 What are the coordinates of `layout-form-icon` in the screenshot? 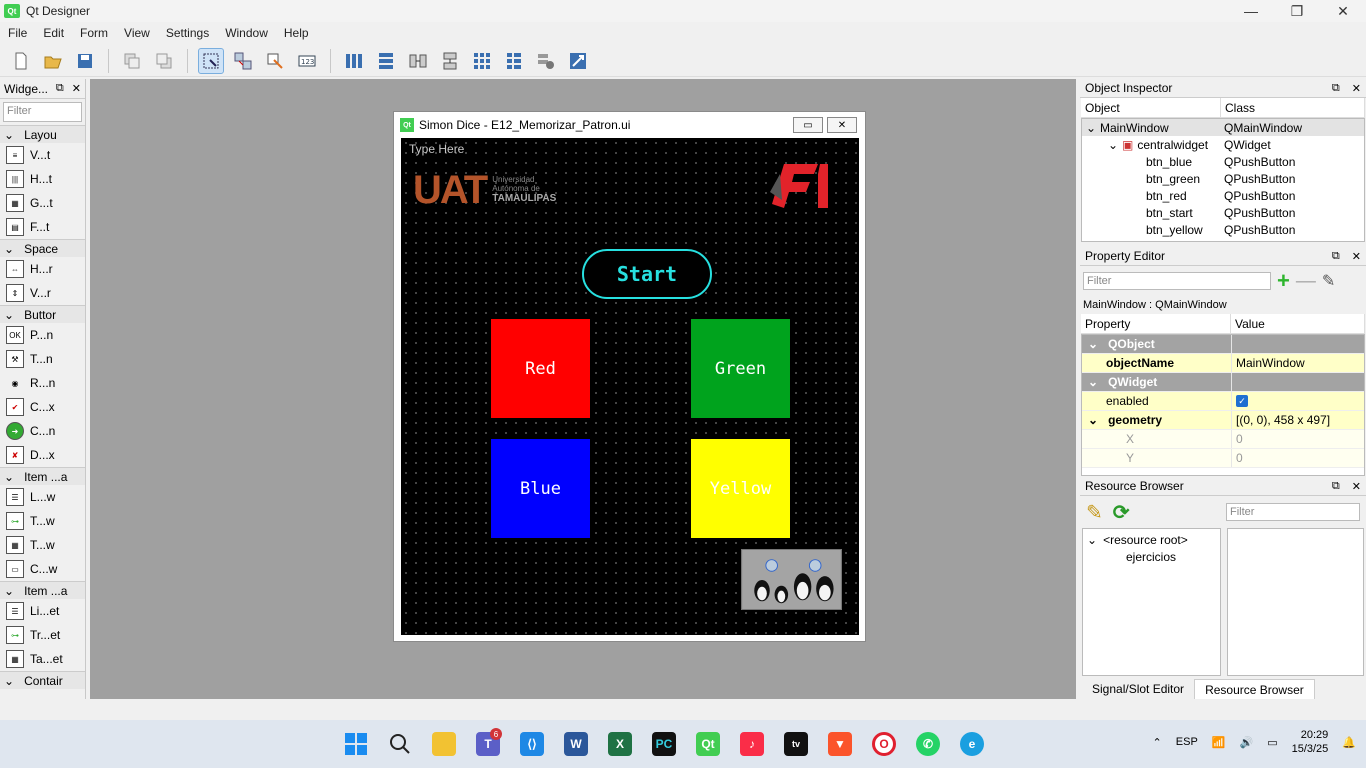 It's located at (514, 61).